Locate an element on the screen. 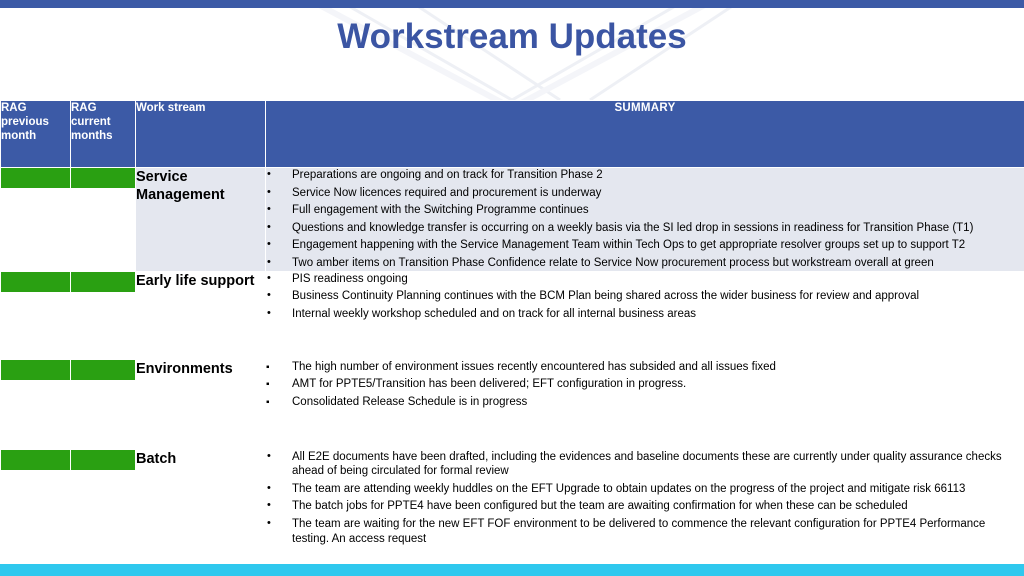 This screenshot has height=576, width=1024. work-stream-name-cell: Batch is located at coordinates (200, 508).